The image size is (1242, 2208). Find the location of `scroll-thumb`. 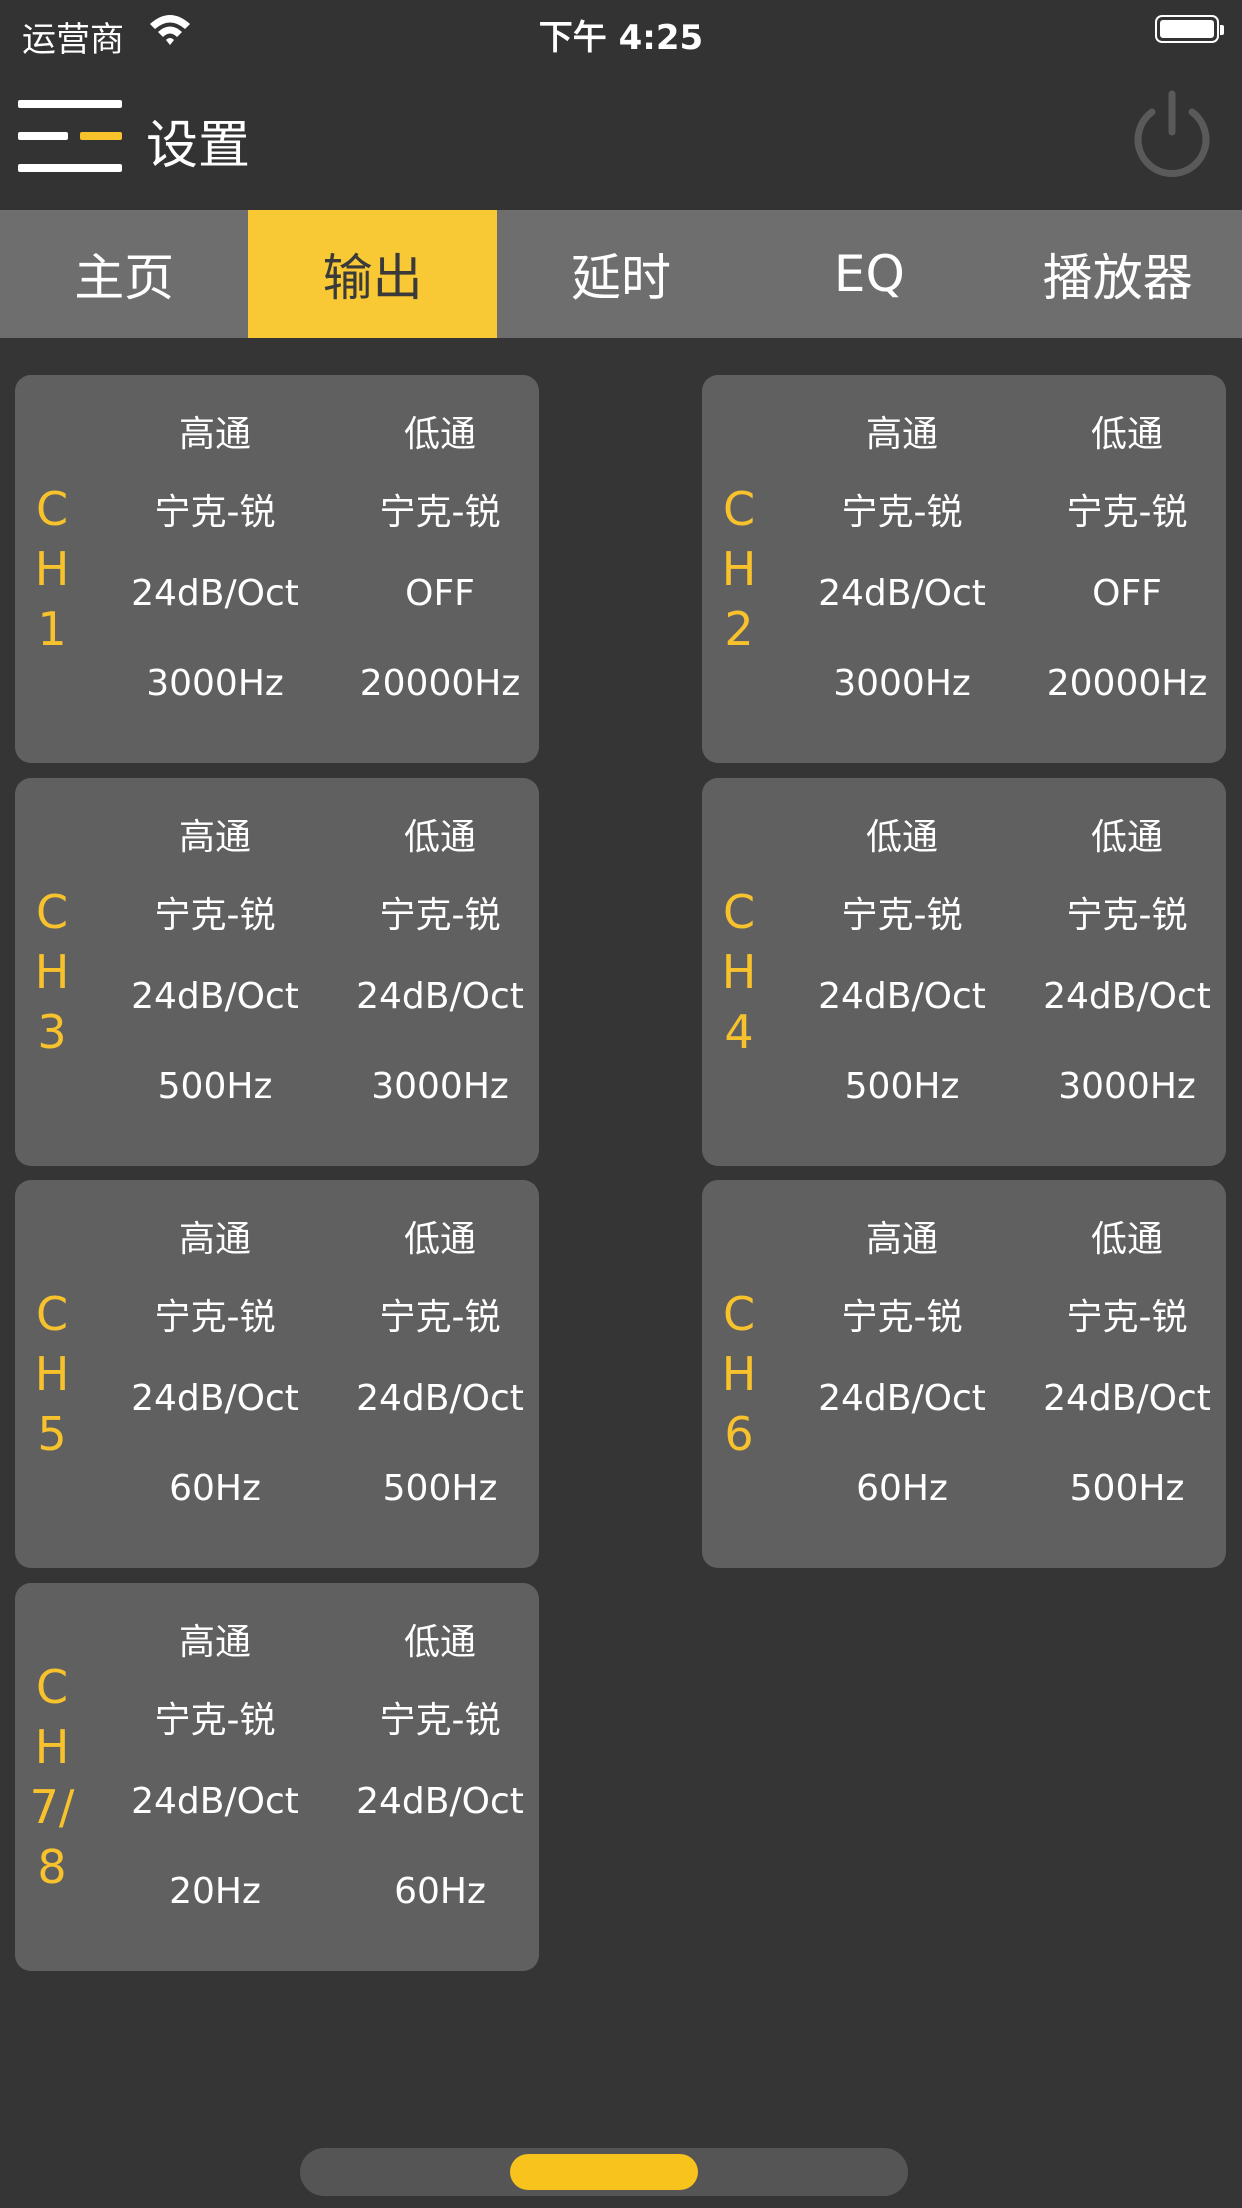

scroll-thumb is located at coordinates (604, 2172).